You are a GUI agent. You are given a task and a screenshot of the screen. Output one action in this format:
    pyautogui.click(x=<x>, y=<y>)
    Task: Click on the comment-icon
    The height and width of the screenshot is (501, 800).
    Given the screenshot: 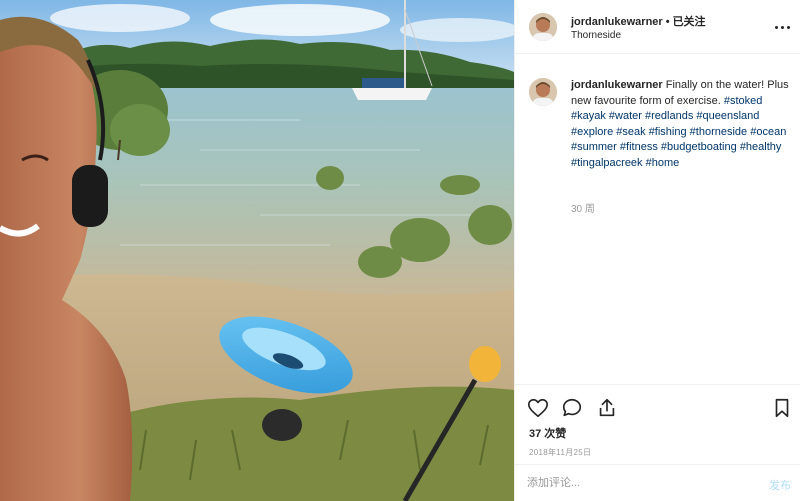 What is the action you would take?
    pyautogui.click(x=572, y=408)
    